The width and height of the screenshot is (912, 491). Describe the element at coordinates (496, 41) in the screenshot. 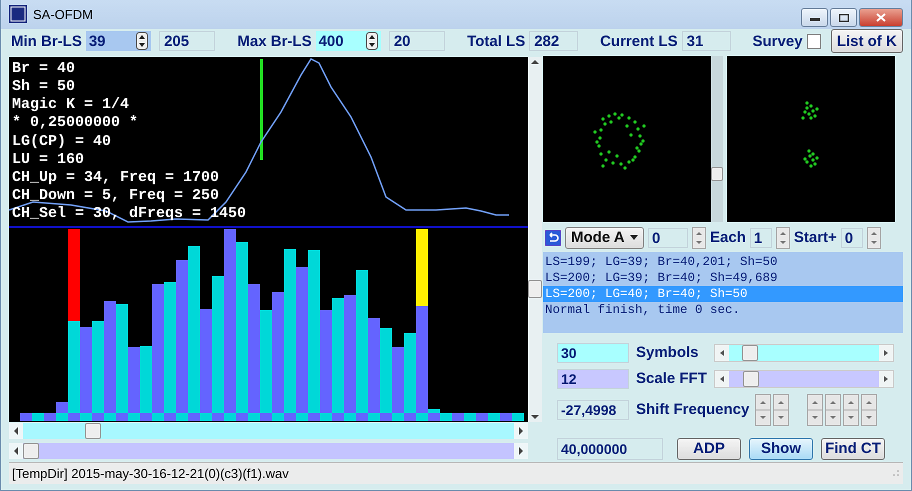

I see `field-label: Total LS` at that location.